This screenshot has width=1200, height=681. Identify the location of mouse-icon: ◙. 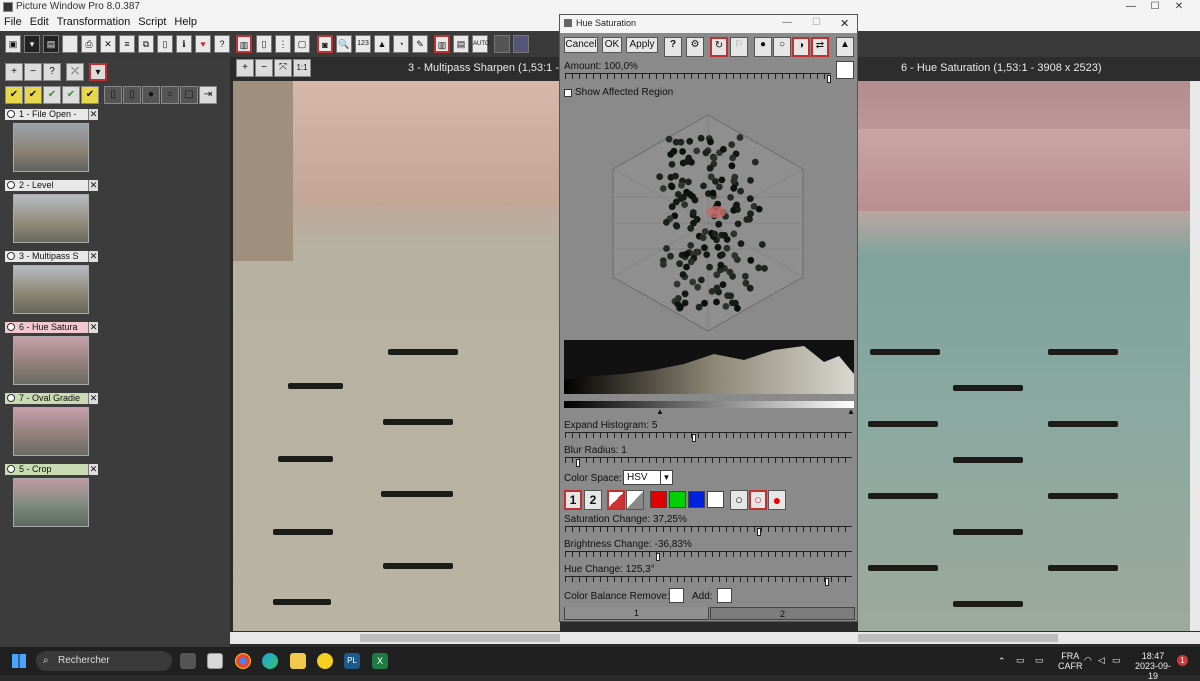
(325, 44).